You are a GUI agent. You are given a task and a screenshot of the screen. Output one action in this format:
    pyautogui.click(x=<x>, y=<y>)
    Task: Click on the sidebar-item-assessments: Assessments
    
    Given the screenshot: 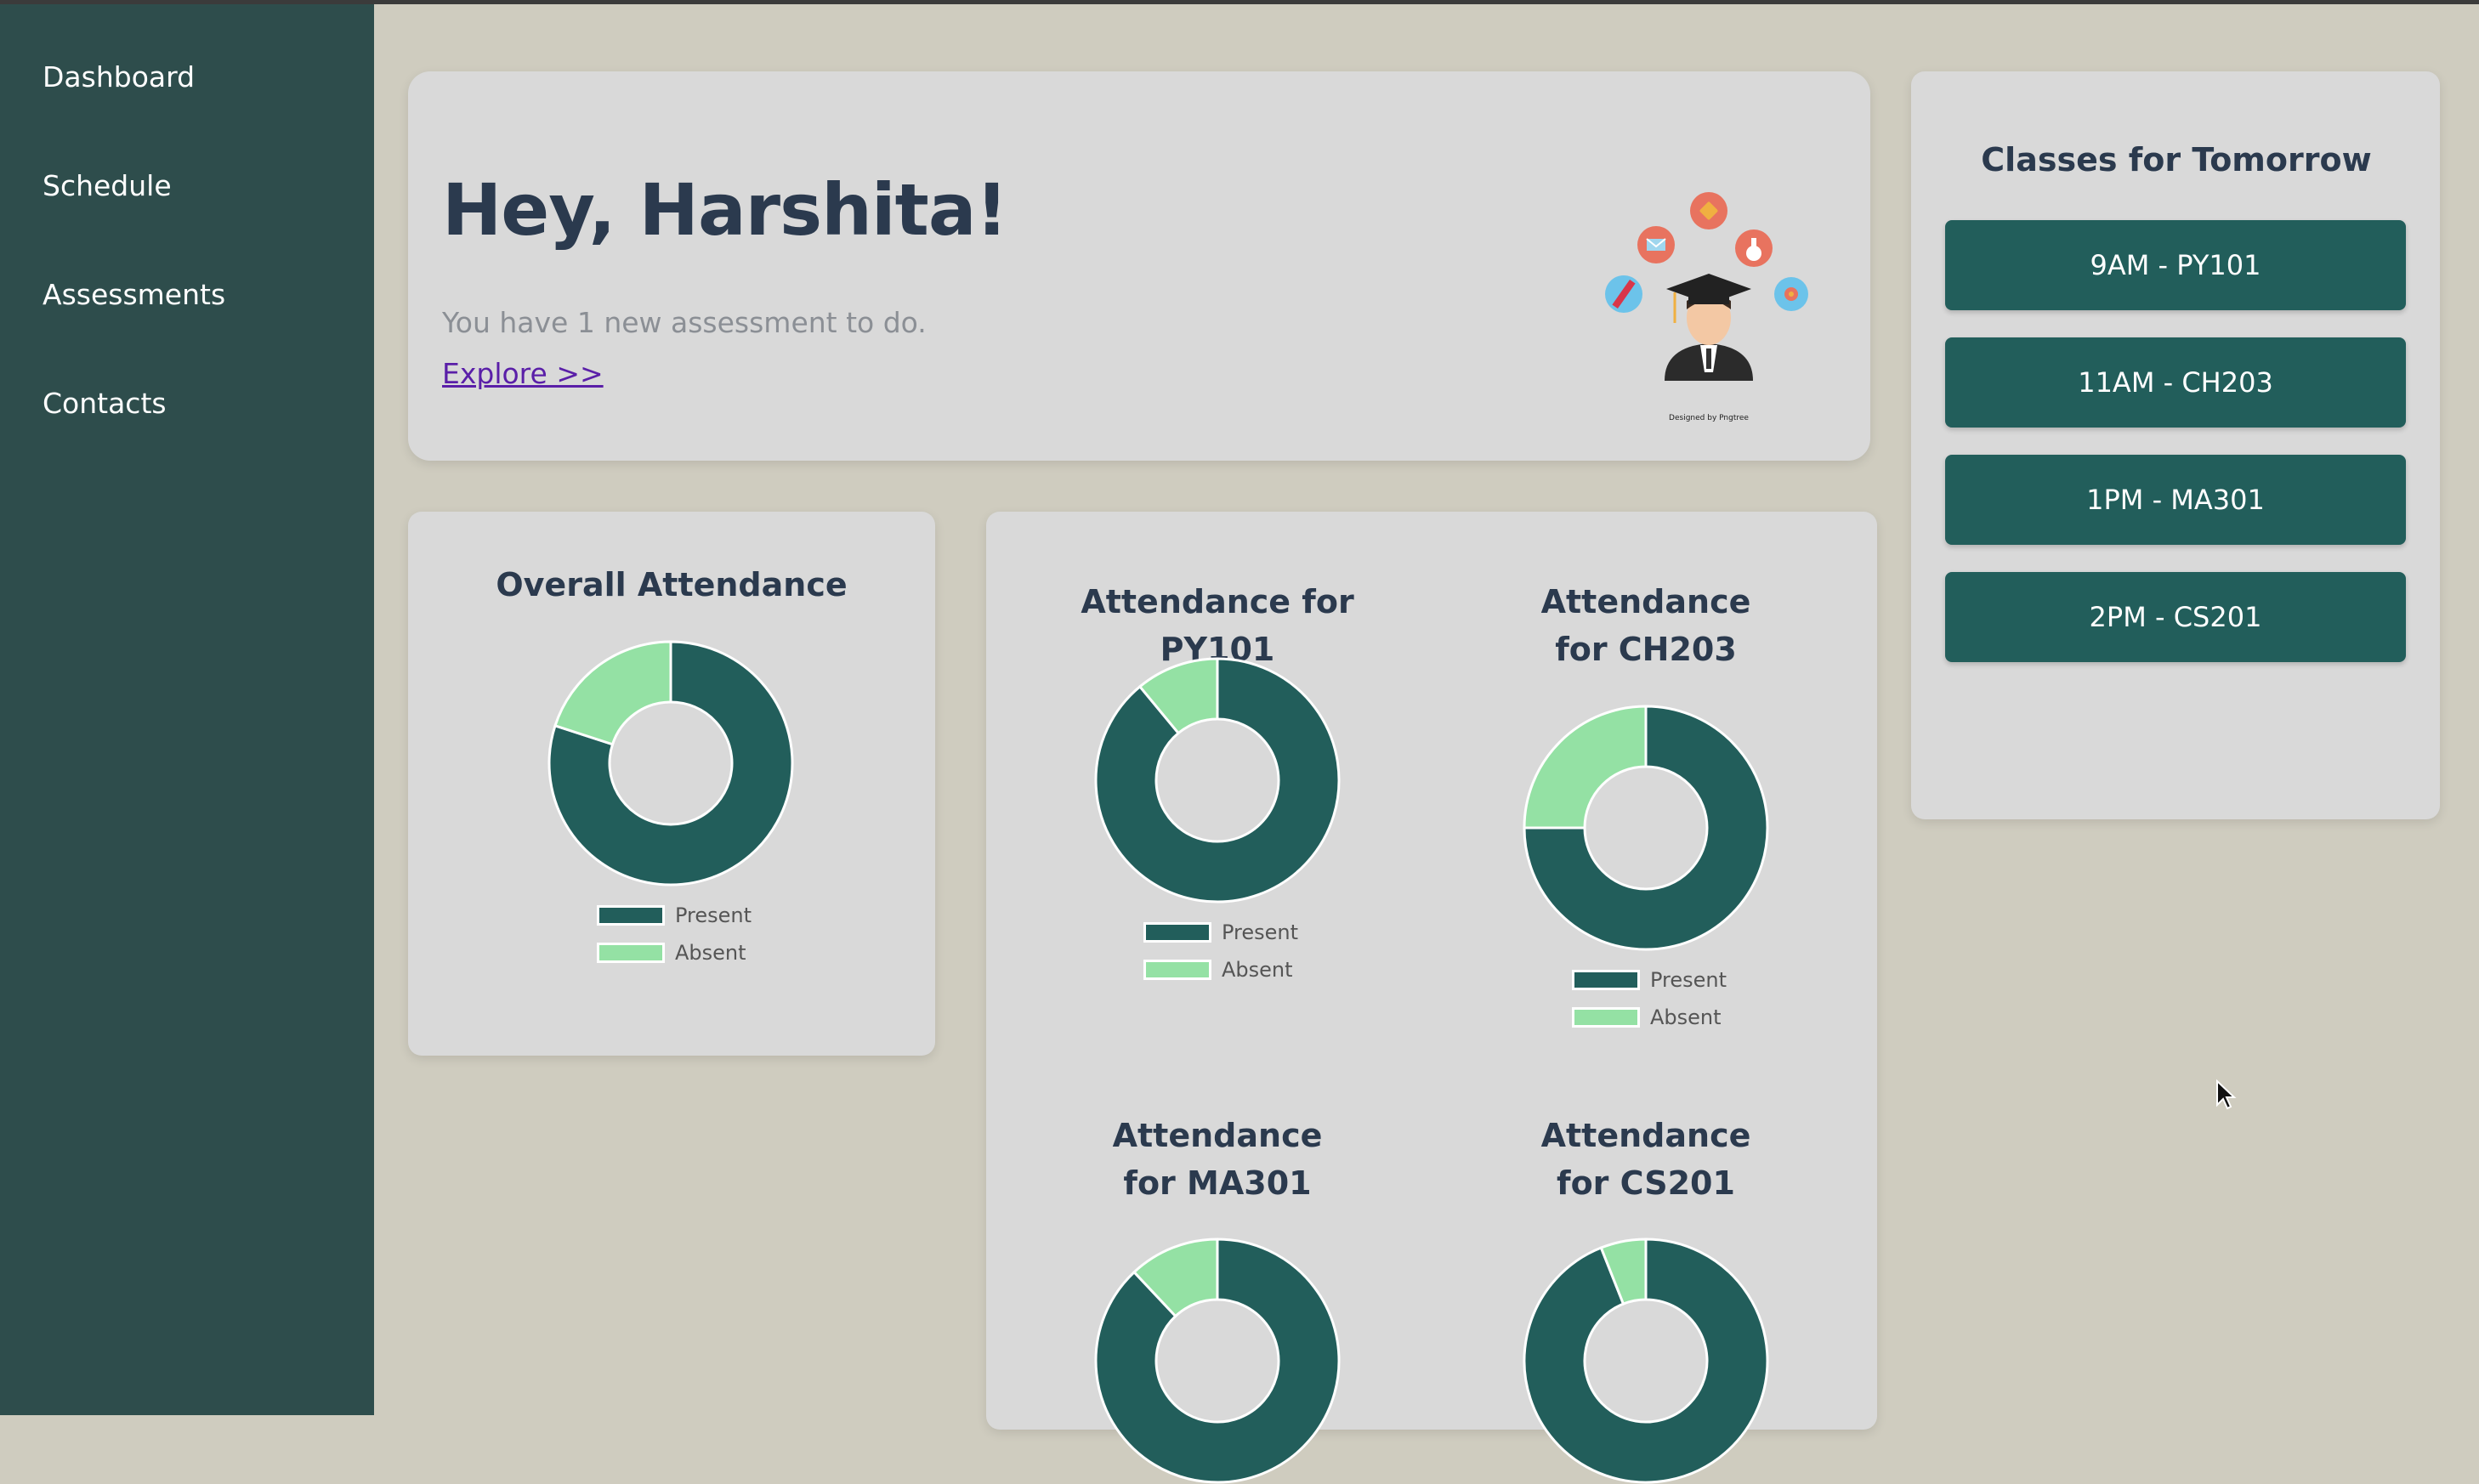 What is the action you would take?
    pyautogui.click(x=134, y=294)
    